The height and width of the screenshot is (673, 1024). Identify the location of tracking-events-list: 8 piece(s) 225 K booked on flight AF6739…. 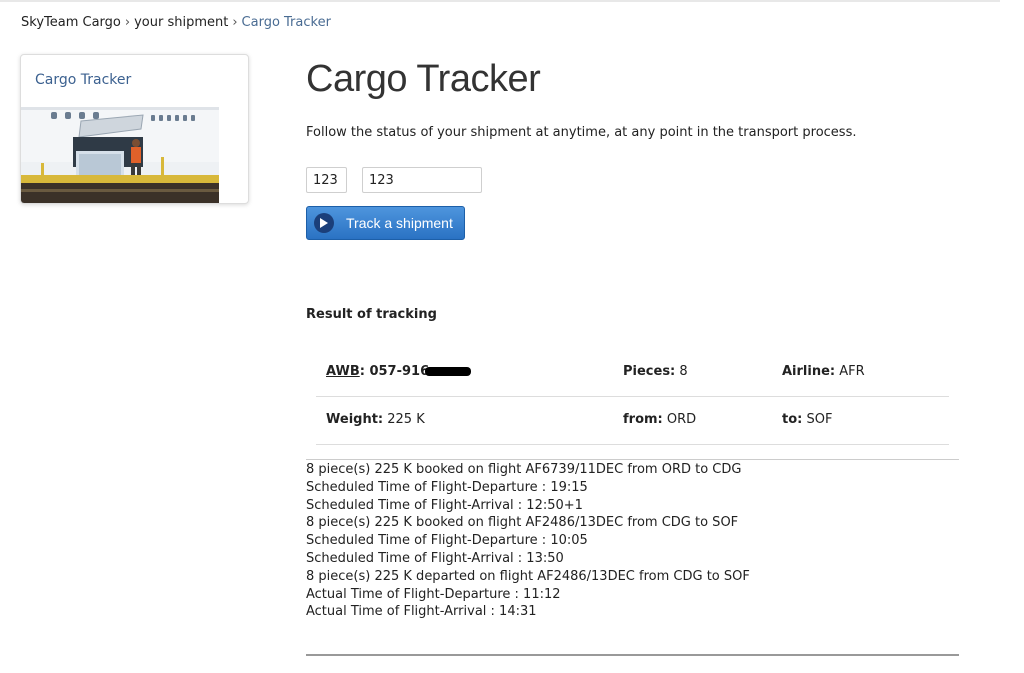
(528, 541).